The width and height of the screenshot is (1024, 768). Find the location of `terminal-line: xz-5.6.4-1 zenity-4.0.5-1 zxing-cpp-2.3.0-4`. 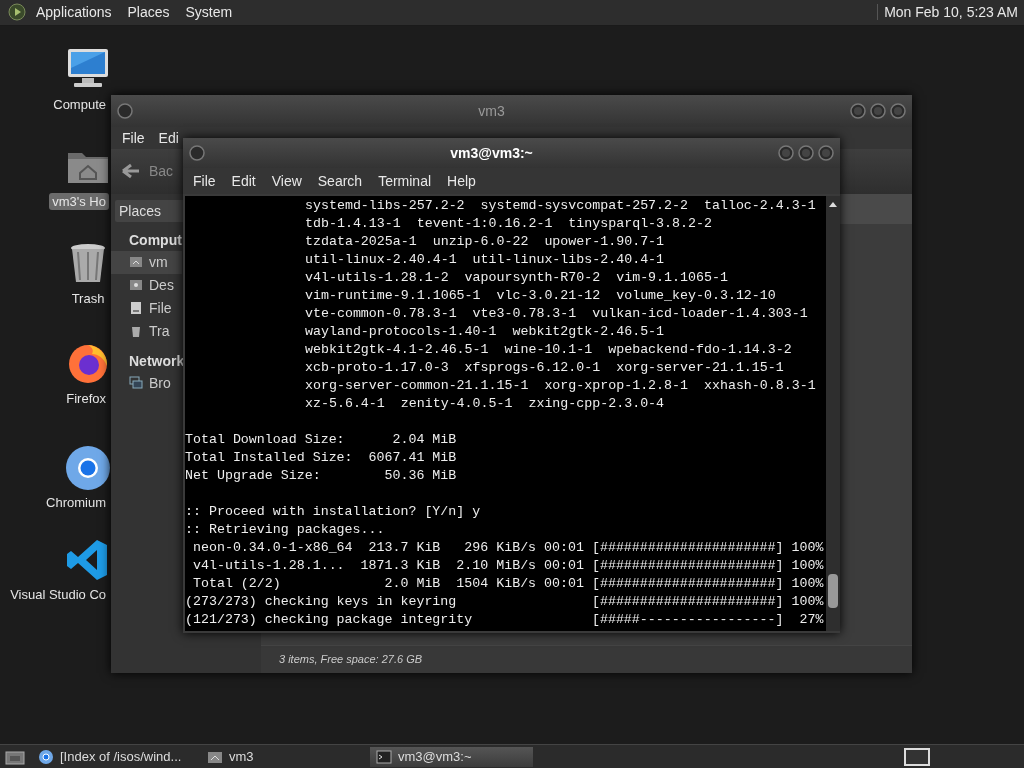

terminal-line: xz-5.6.4-1 zenity-4.0.5-1 zxing-cpp-2.3.0-4 is located at coordinates (485, 403).